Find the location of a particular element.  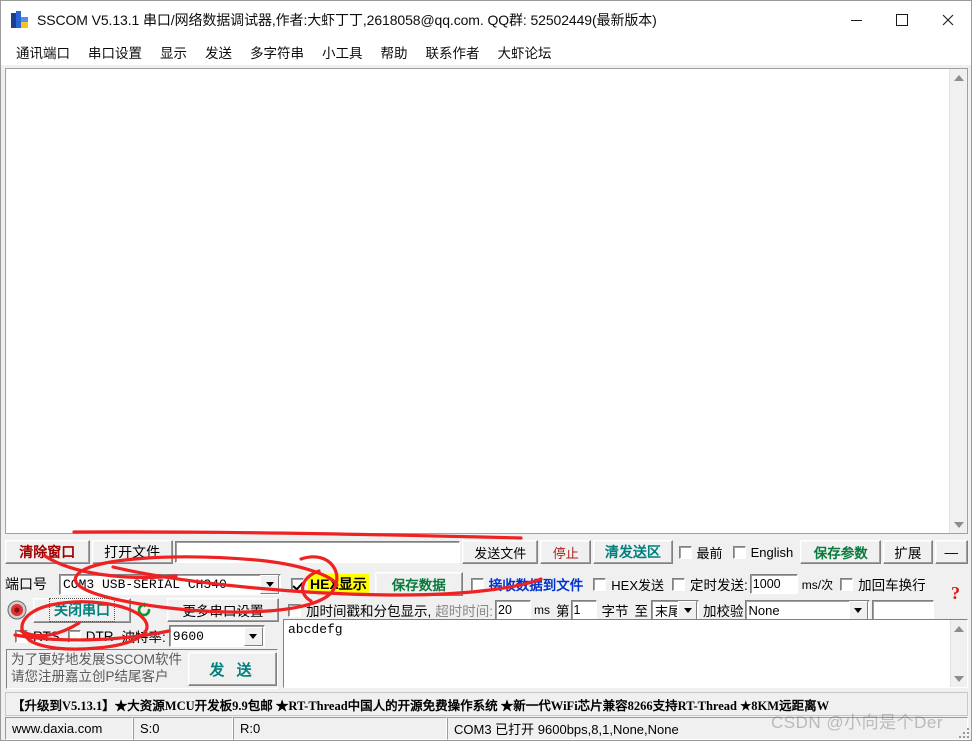

english-label: English is located at coordinates (772, 552).